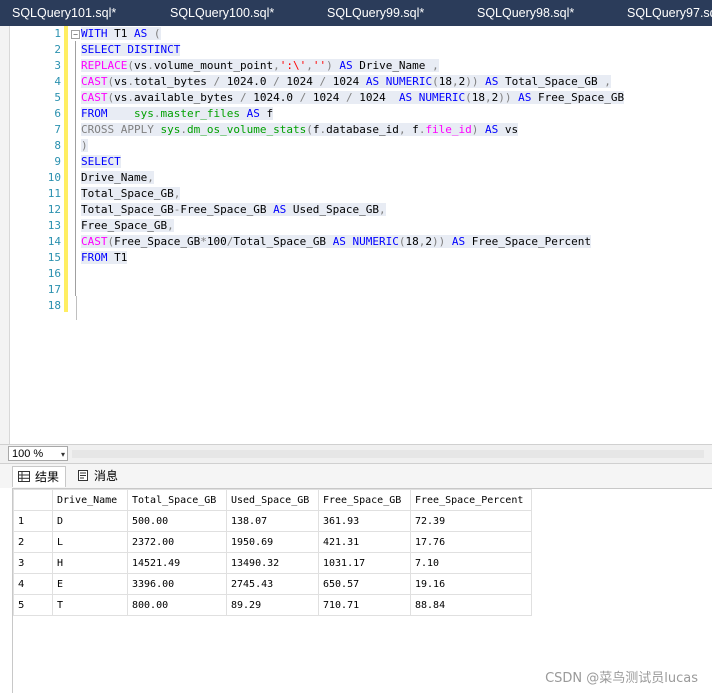 Image resolution: width=712 pixels, height=693 pixels. What do you see at coordinates (90, 521) in the screenshot?
I see `table-cell: D` at bounding box center [90, 521].